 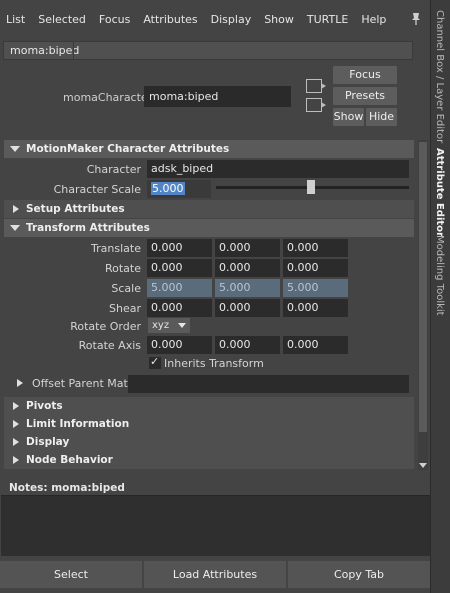 I want to click on rotate-x-field: 0.000, so click(x=179, y=268).